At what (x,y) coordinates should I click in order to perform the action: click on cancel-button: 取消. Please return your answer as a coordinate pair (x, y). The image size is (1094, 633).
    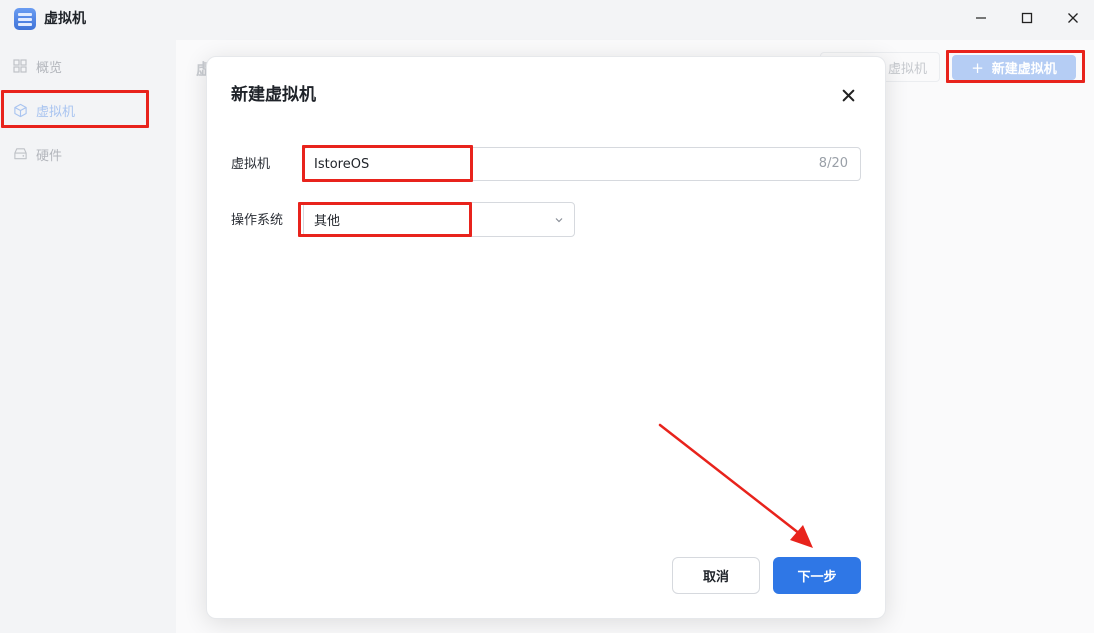
    Looking at the image, I should click on (716, 575).